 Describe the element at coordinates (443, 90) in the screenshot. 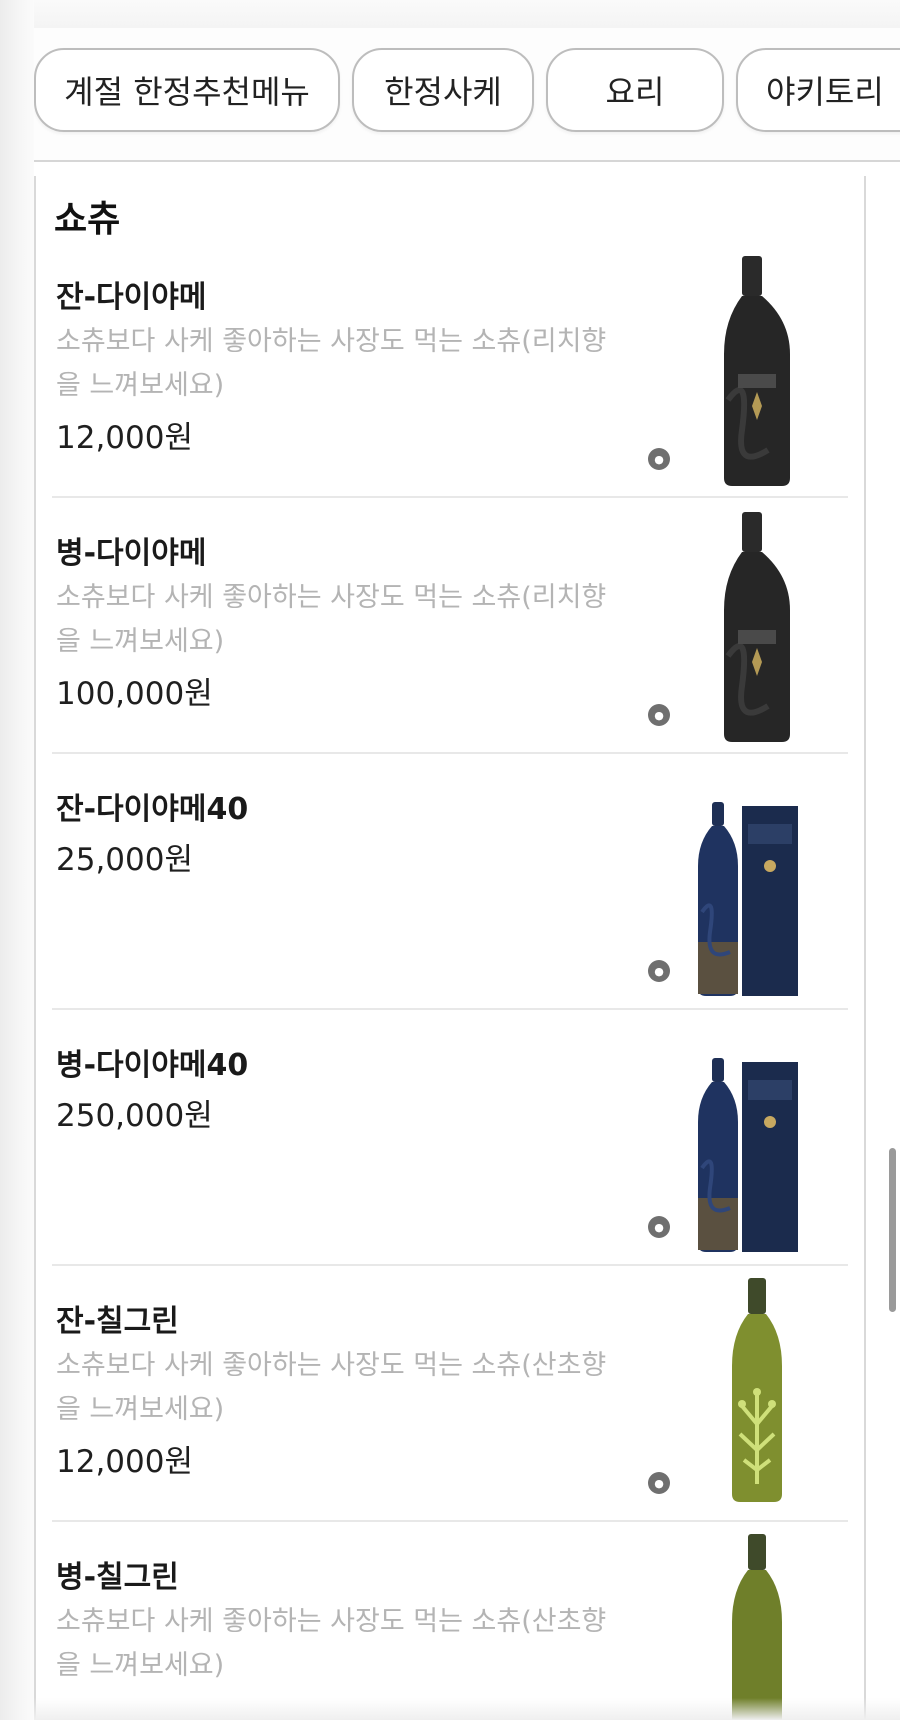

I see `category-chip-limited-sake: 한정사케` at that location.